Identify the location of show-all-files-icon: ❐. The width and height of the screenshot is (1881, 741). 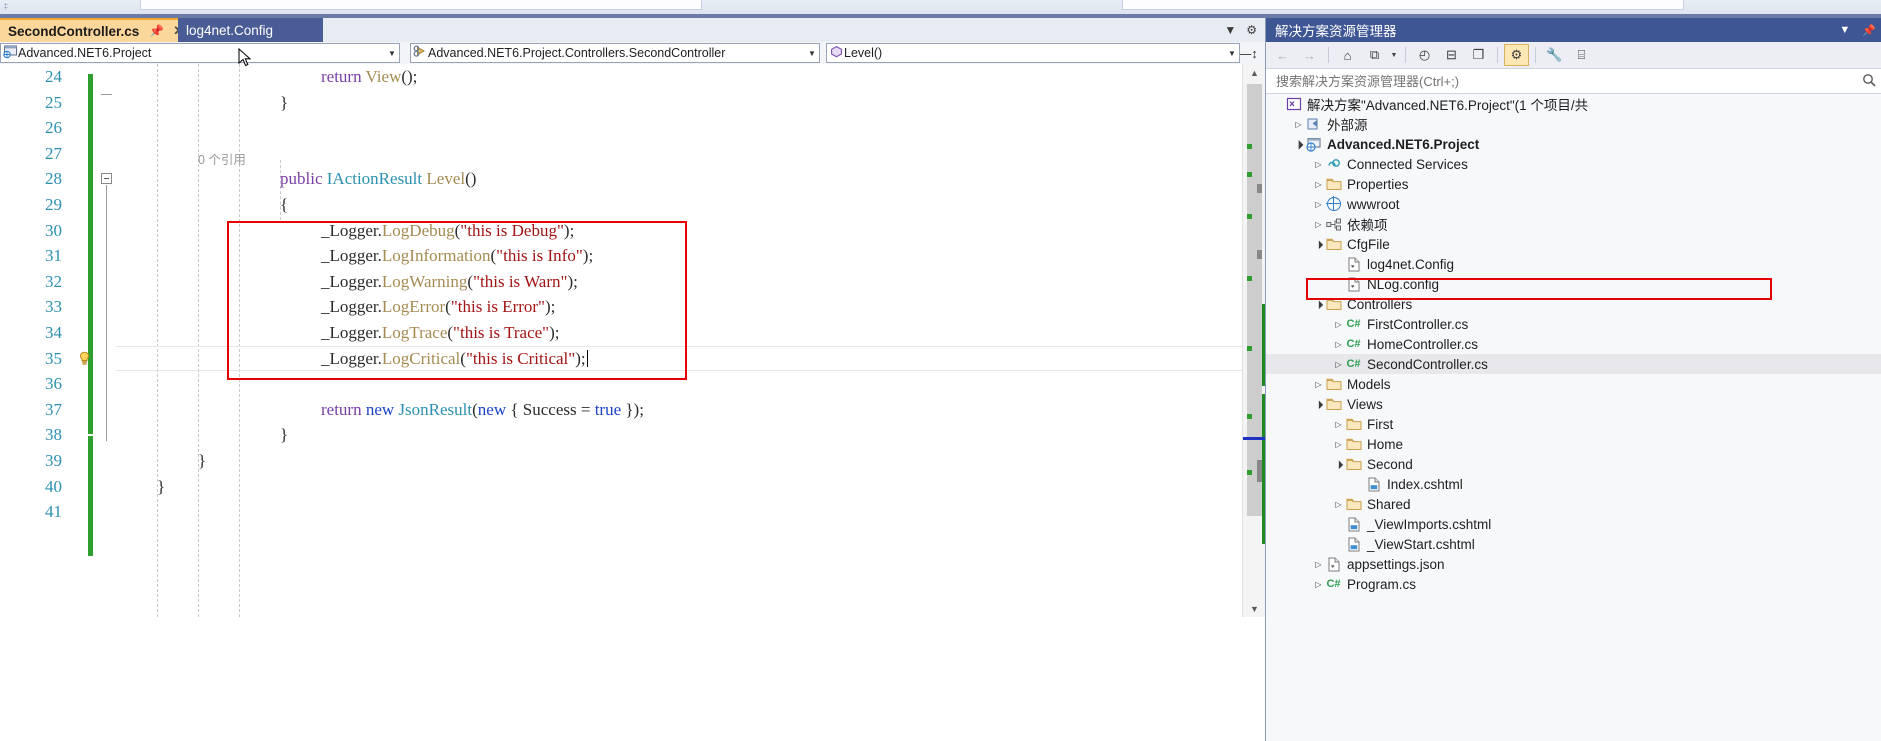
(1478, 55).